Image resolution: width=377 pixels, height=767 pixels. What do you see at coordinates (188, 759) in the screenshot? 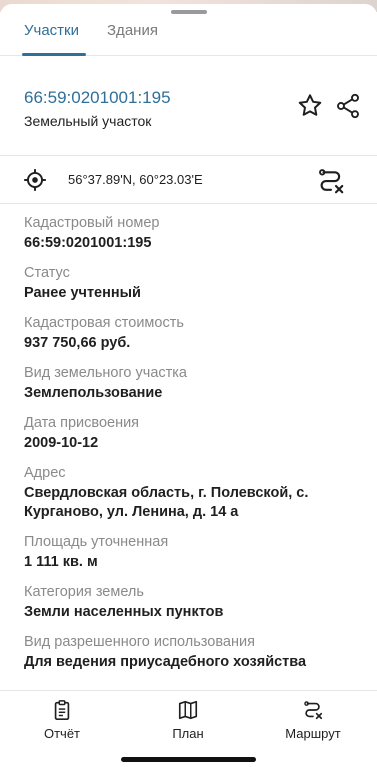
I see `home-indicator` at bounding box center [188, 759].